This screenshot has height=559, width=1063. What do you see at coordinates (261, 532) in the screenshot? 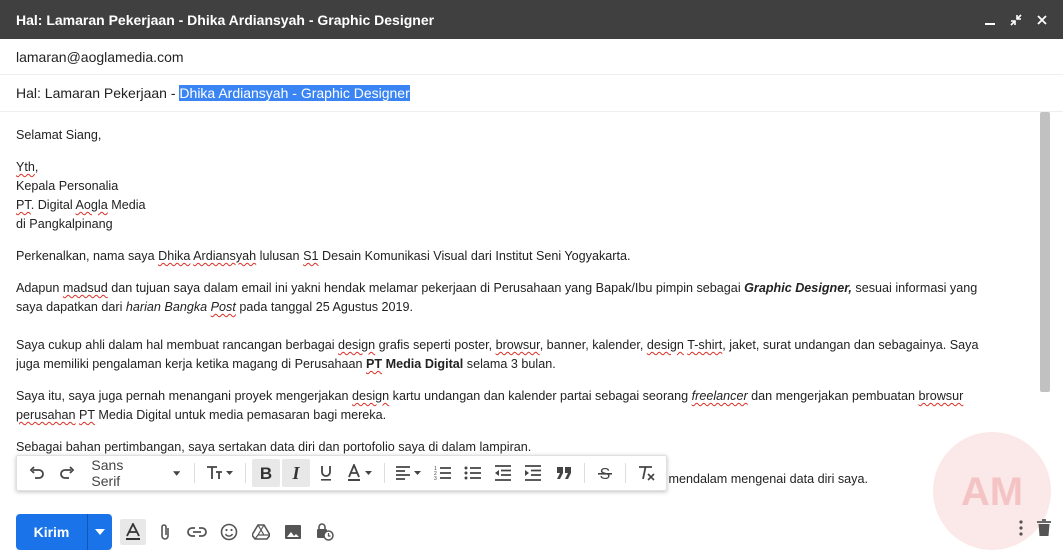
I see `drive-icon` at bounding box center [261, 532].